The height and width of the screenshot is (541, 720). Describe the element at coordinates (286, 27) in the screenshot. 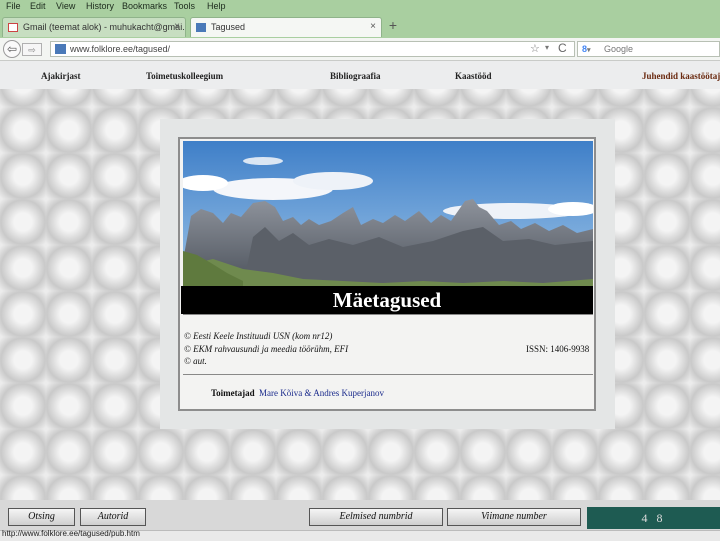

I see `tab-tagused: Tagused ×` at that location.